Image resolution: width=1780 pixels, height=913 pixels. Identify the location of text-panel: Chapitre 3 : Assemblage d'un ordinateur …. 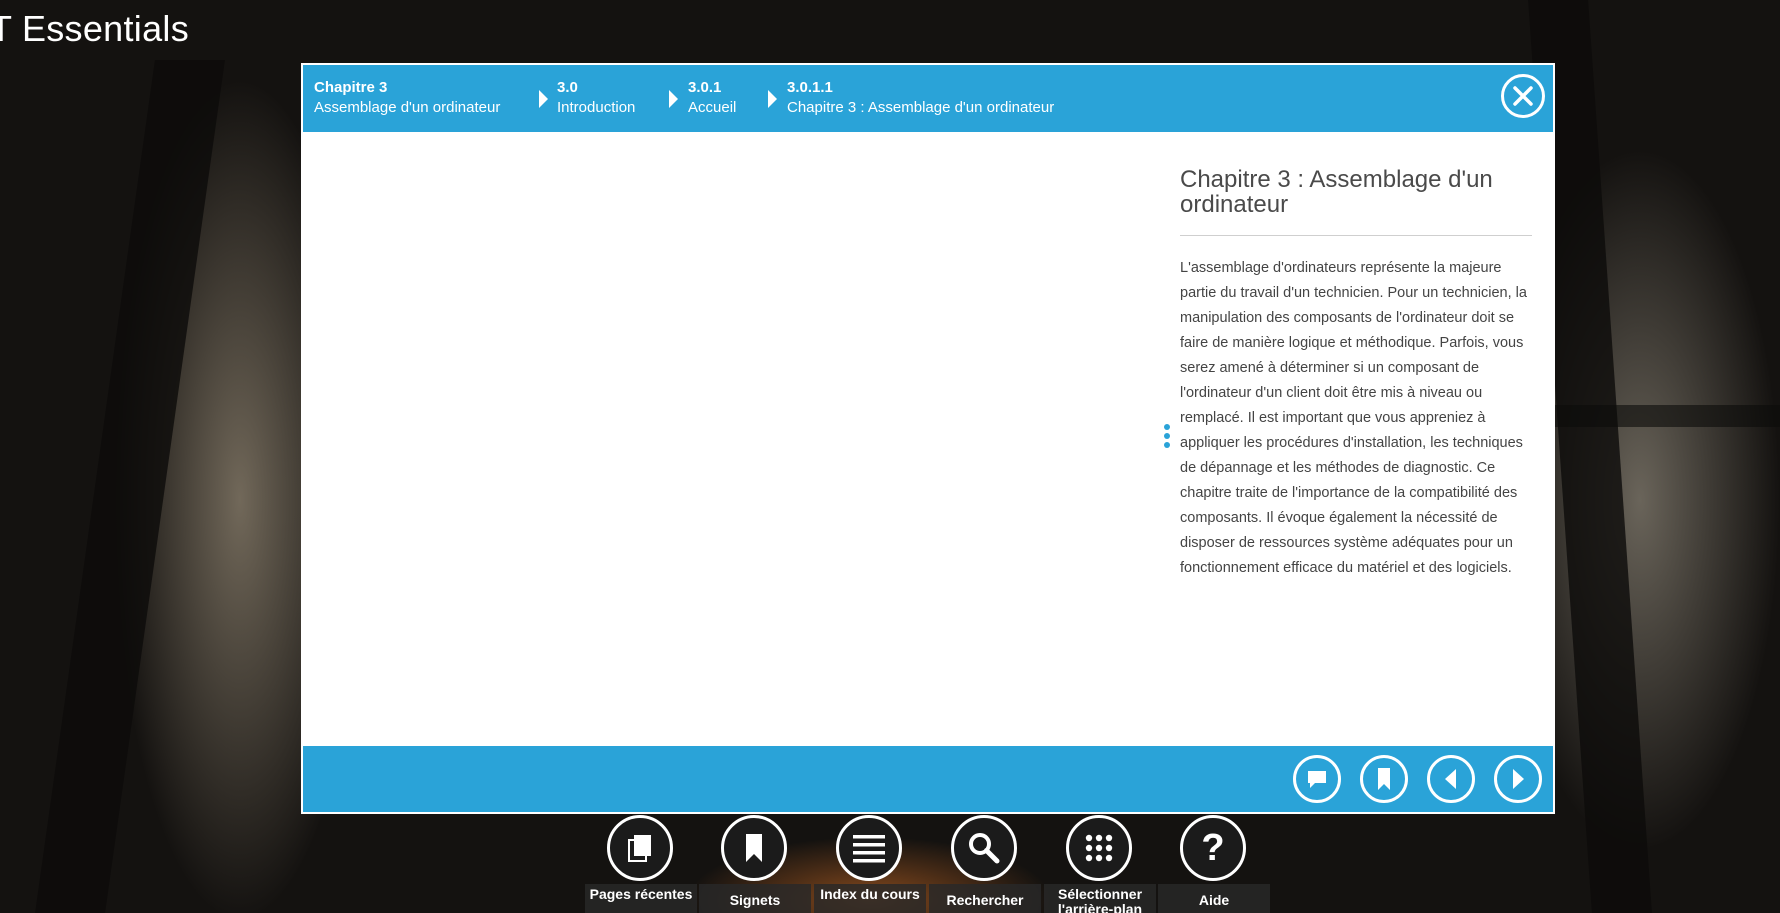
(1356, 374).